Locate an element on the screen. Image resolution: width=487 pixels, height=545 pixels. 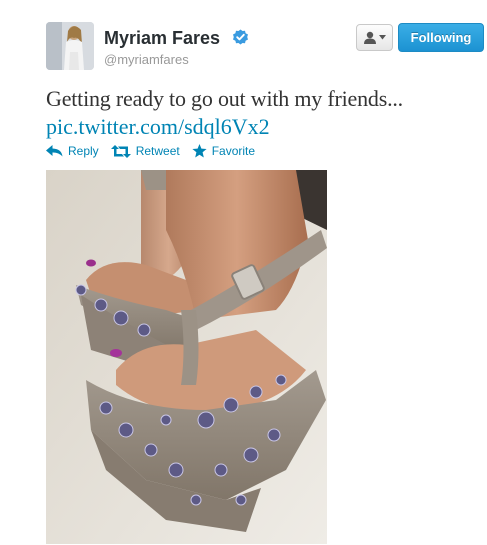
following-button: Following is located at coordinates (441, 37).